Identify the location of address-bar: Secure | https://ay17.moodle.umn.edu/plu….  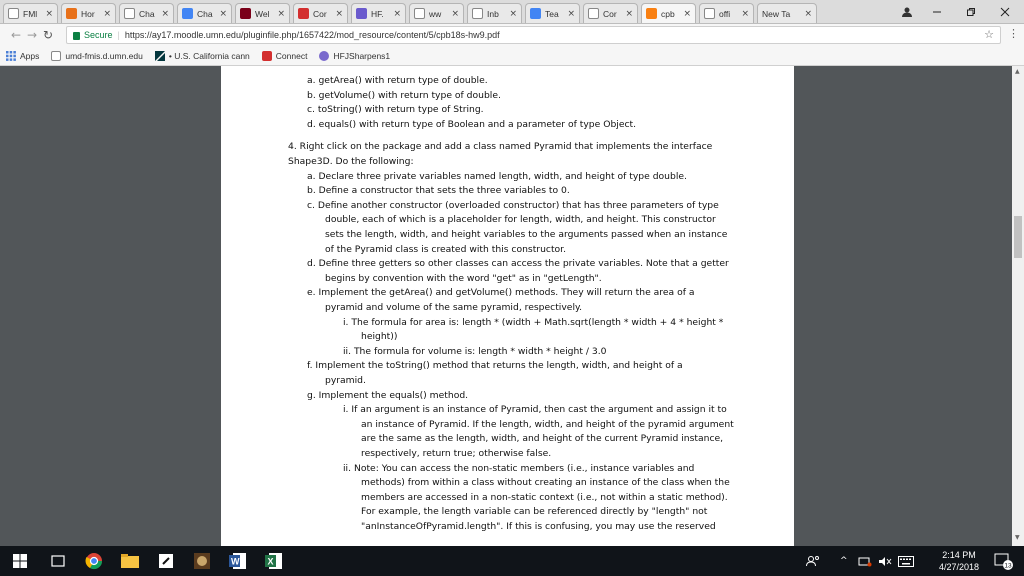
(533, 35).